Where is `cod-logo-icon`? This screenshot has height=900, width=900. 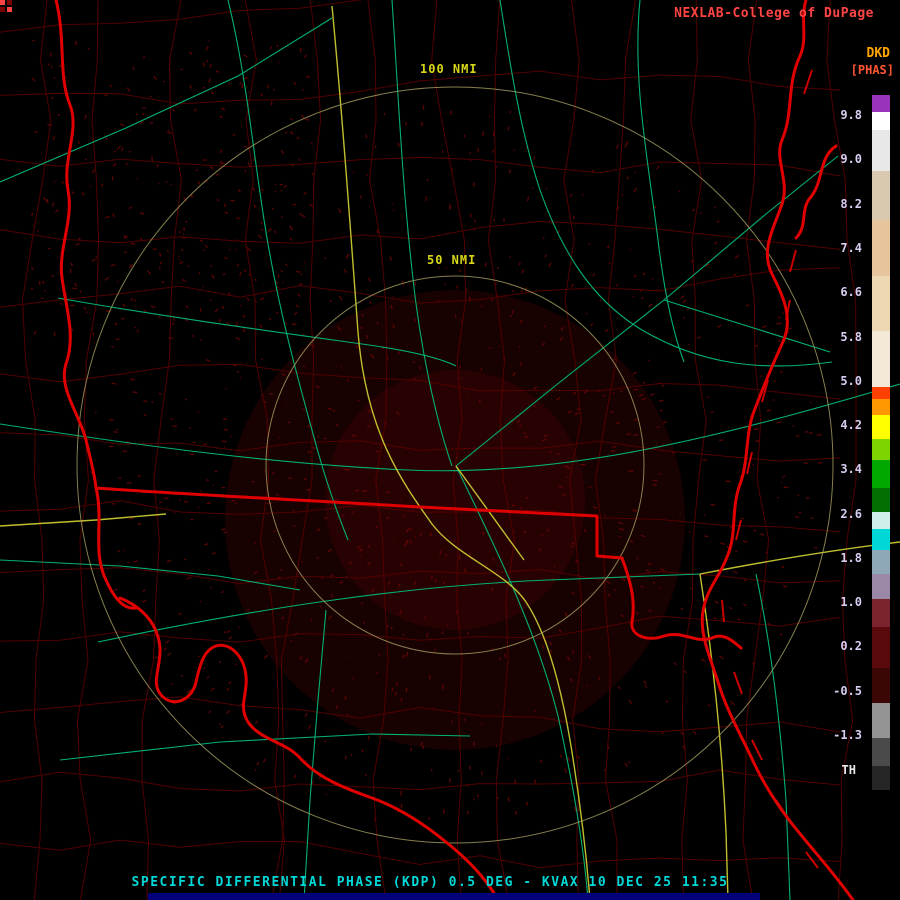
cod-logo-icon is located at coordinates (6, 6).